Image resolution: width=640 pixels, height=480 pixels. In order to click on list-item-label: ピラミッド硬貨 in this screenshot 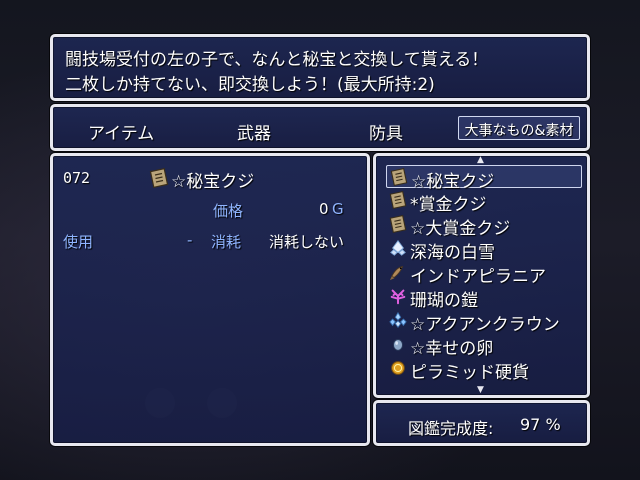, I will do `click(469, 373)`.